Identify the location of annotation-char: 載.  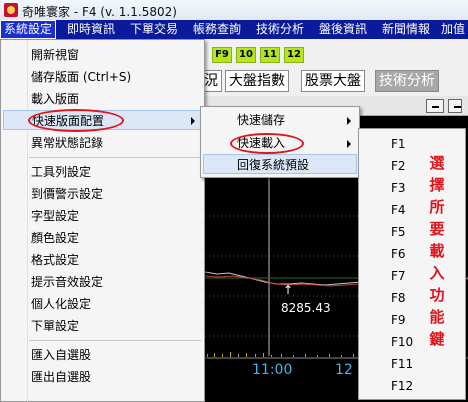
(437, 251).